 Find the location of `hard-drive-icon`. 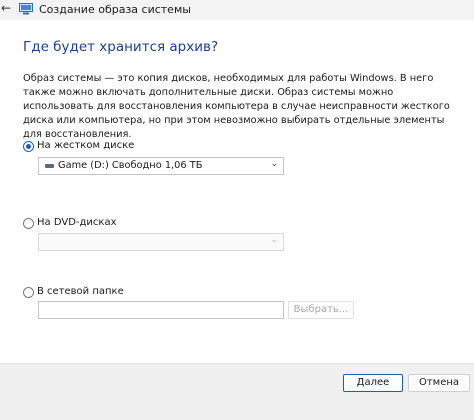

hard-drive-icon is located at coordinates (49, 166).